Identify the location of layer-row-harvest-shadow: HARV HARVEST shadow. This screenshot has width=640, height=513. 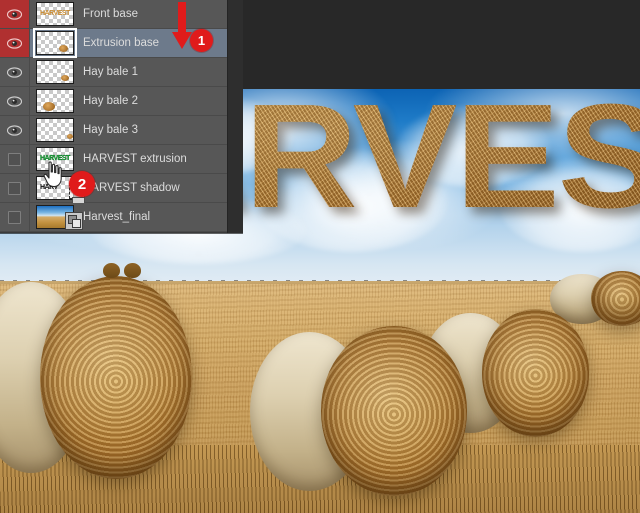
(114, 191).